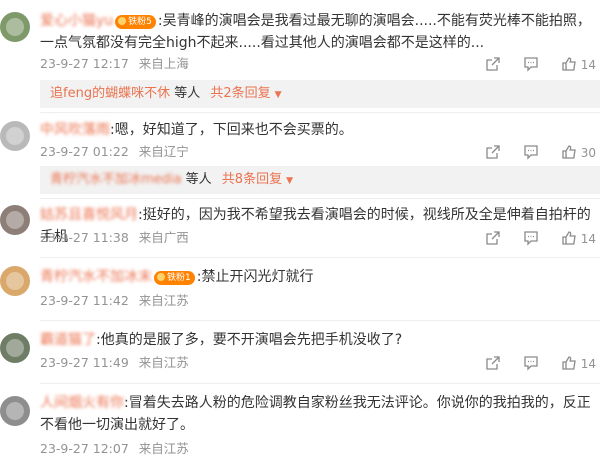  What do you see at coordinates (68, 340) in the screenshot?
I see `comment-username: 霸道猫了` at bounding box center [68, 340].